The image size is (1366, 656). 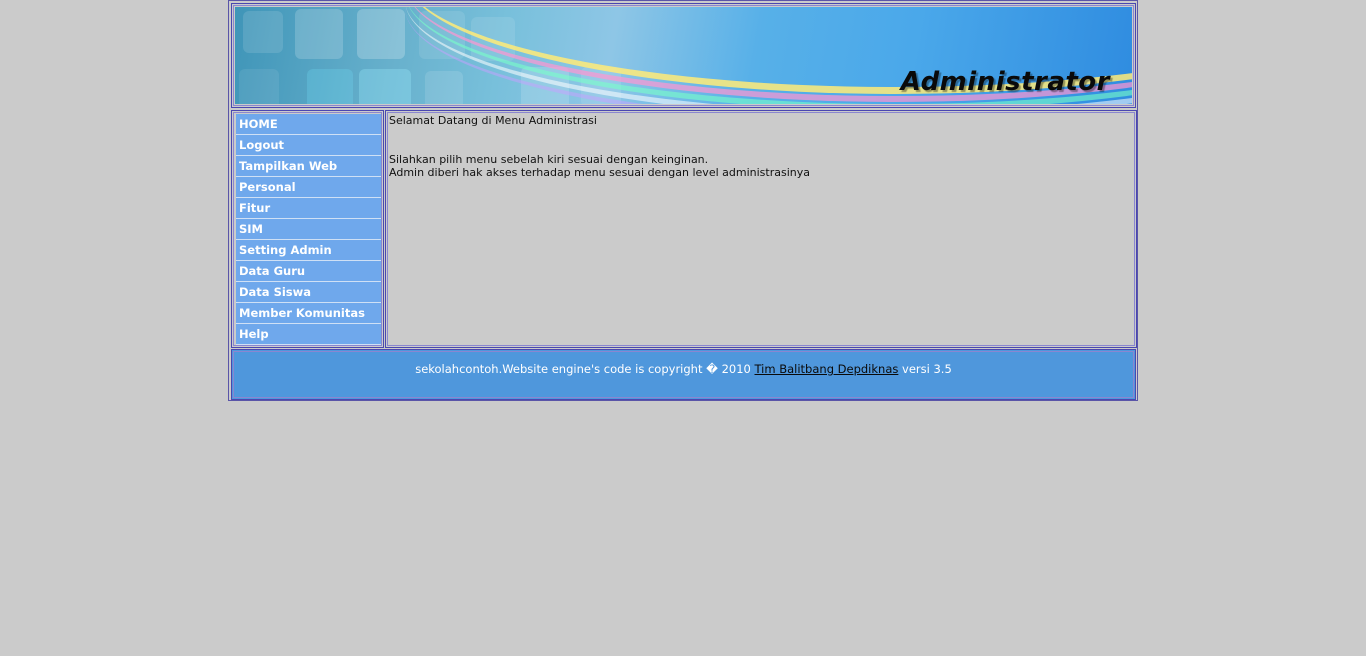 I want to click on sidebar-item-setting-admin: Setting Admin, so click(x=308, y=250).